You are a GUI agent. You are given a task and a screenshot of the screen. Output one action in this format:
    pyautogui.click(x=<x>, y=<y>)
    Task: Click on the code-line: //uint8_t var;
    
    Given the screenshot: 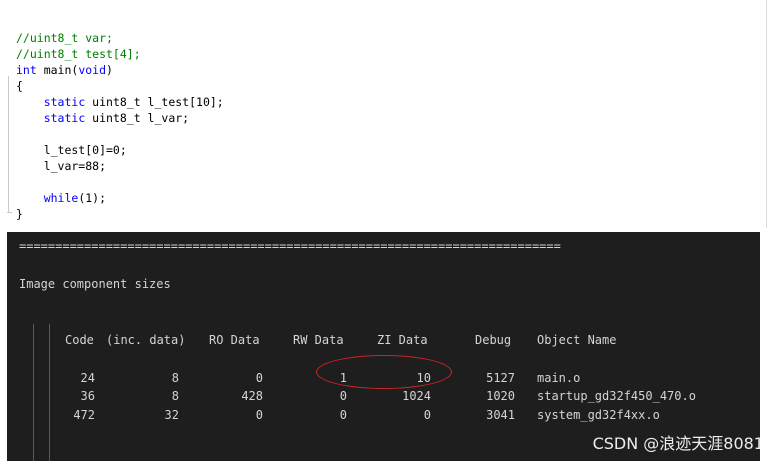 What is the action you would take?
    pyautogui.click(x=64, y=38)
    